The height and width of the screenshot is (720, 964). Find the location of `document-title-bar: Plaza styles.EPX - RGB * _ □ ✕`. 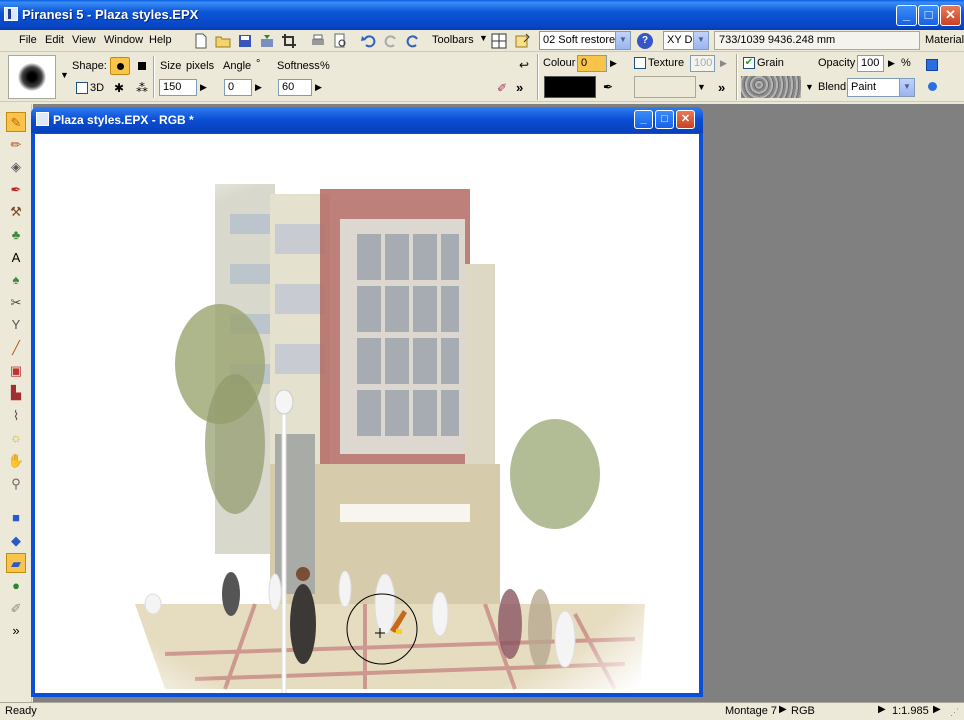

document-title-bar: Plaza styles.EPX - RGB * _ □ ✕ is located at coordinates (367, 120).